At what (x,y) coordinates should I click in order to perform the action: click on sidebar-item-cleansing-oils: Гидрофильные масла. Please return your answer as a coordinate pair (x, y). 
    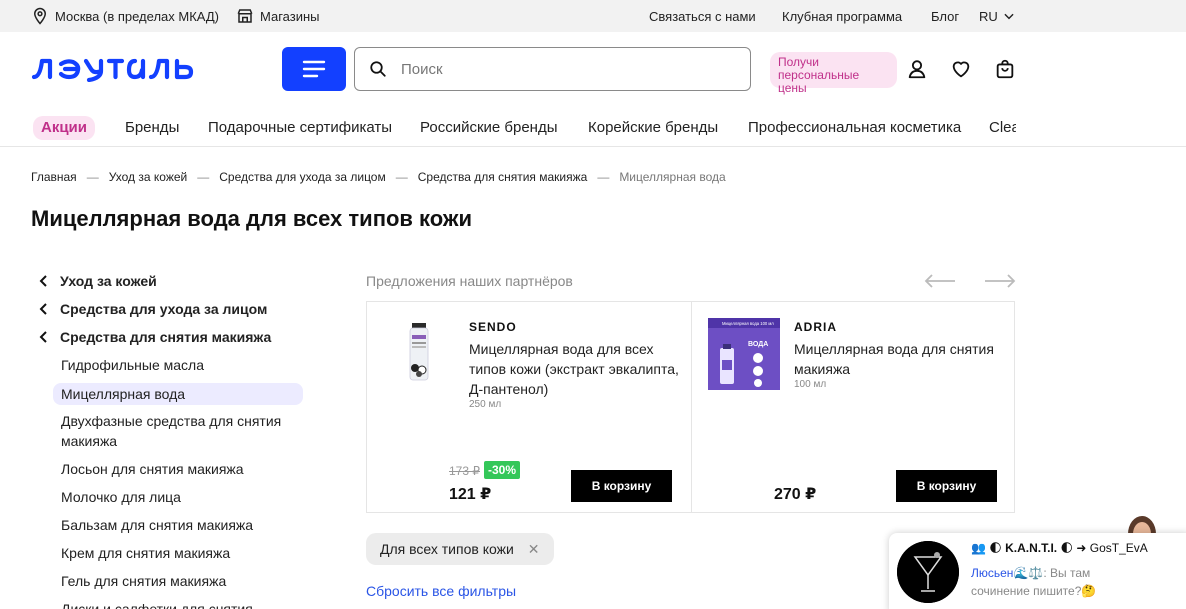
    Looking at the image, I should click on (186, 365).